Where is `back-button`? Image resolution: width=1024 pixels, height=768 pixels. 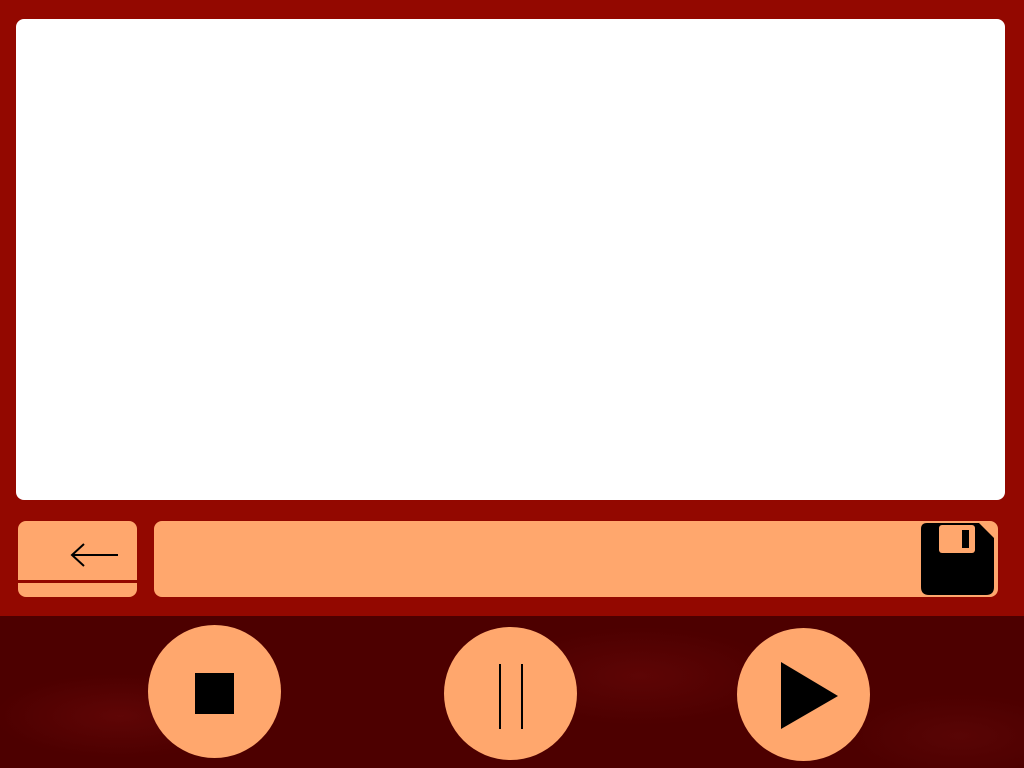
back-button is located at coordinates (77, 559).